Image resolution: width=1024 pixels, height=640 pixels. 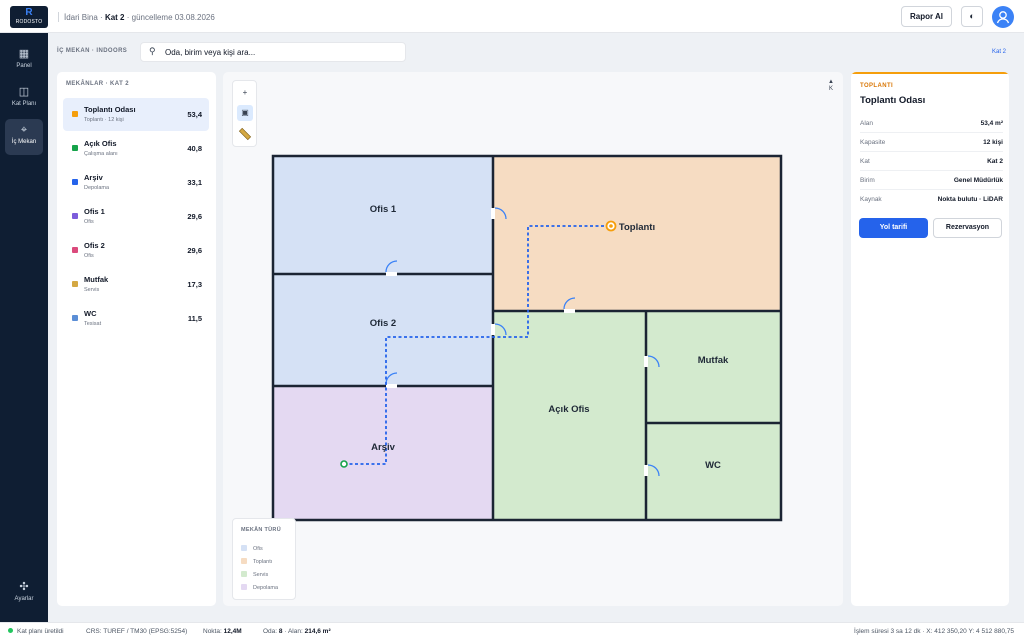 I want to click on room-subtitle: Servis, so click(x=92, y=290).